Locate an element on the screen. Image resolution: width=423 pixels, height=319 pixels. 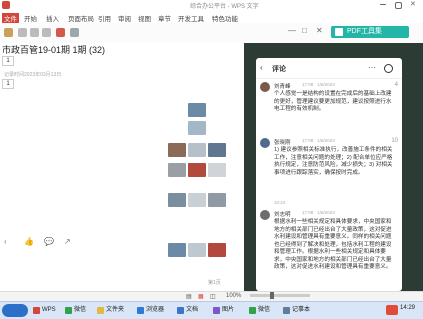
back-arrow-icon: ‹ is located at coordinates (261, 67).